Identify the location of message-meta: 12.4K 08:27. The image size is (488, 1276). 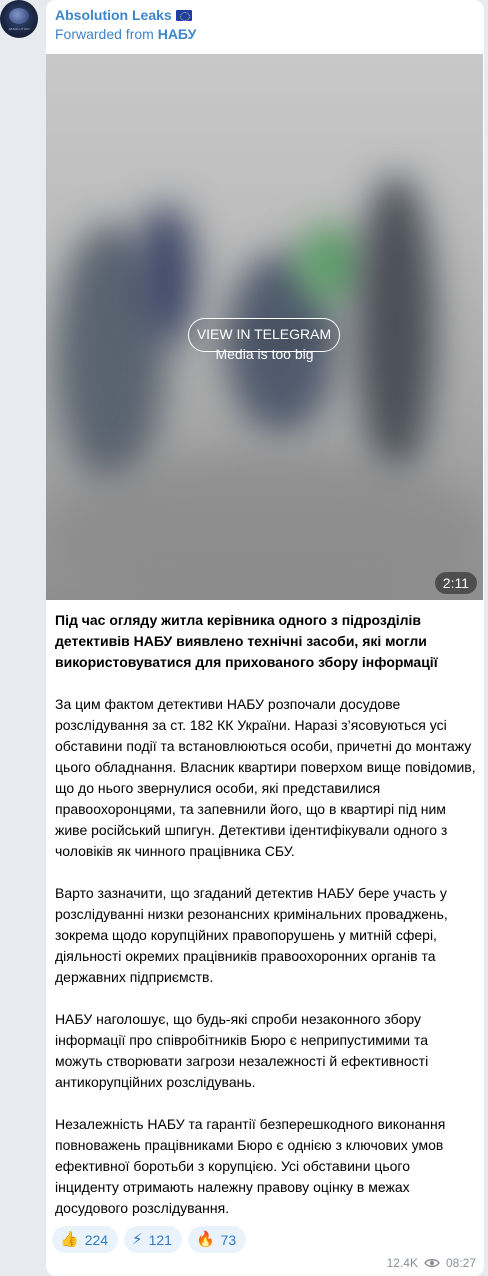
(431, 1263).